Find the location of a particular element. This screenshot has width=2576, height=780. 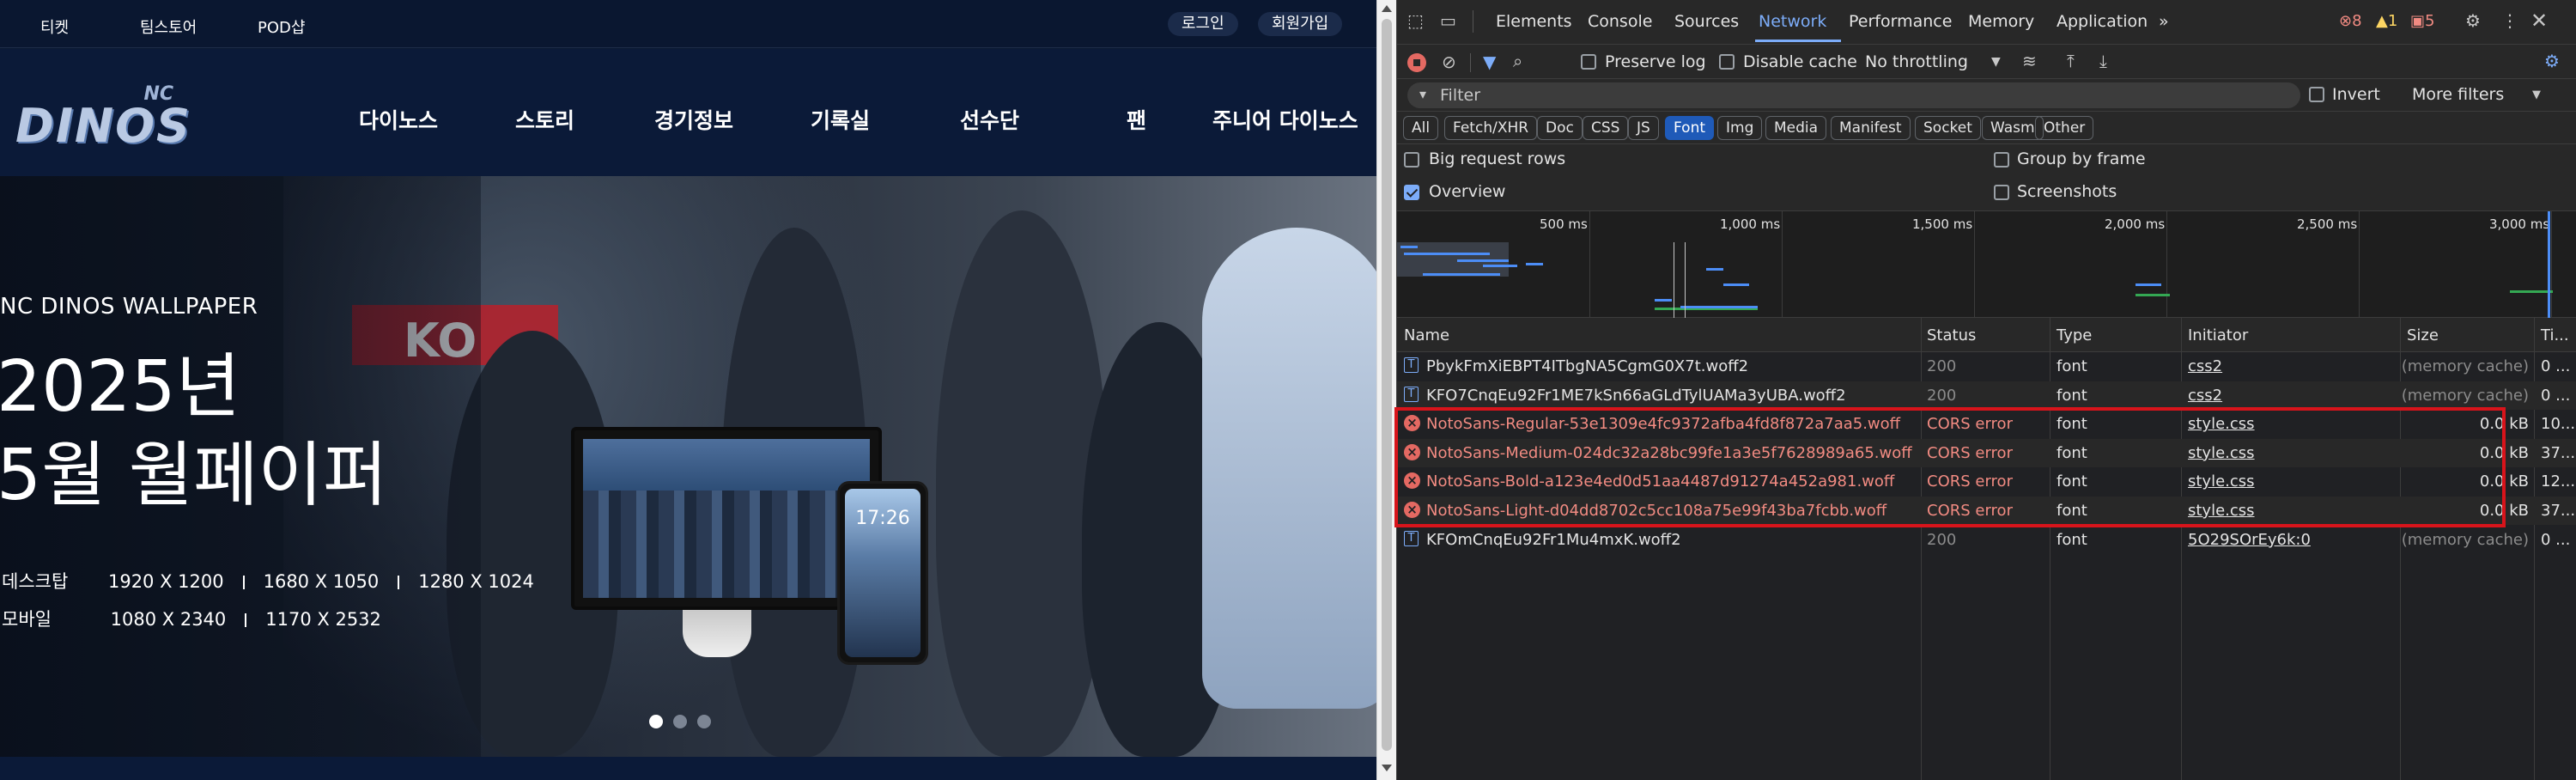

chip-img: Img is located at coordinates (1740, 128).